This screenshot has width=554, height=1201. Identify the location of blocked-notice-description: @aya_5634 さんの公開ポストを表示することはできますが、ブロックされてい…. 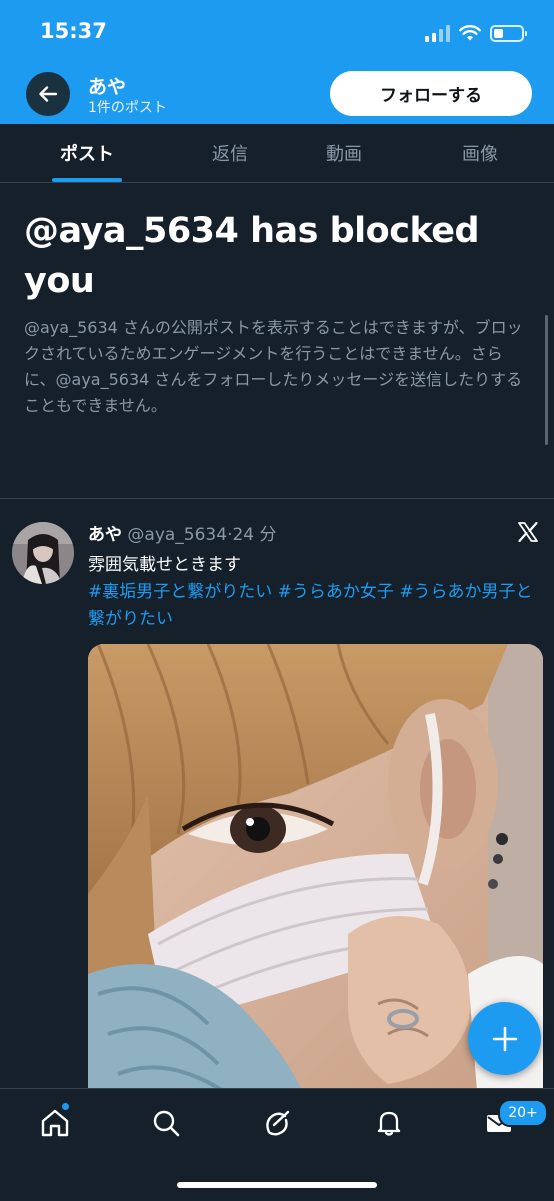
(273, 366).